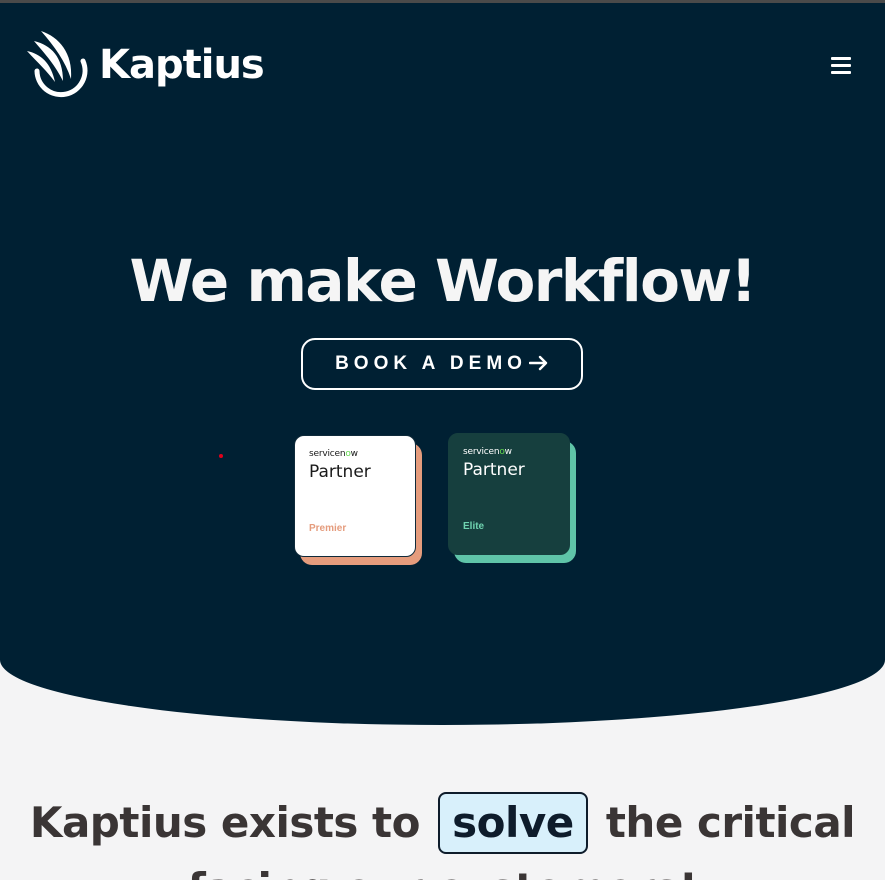 Image resolution: width=885 pixels, height=880 pixels. I want to click on hamburger-menu-button, so click(841, 65).